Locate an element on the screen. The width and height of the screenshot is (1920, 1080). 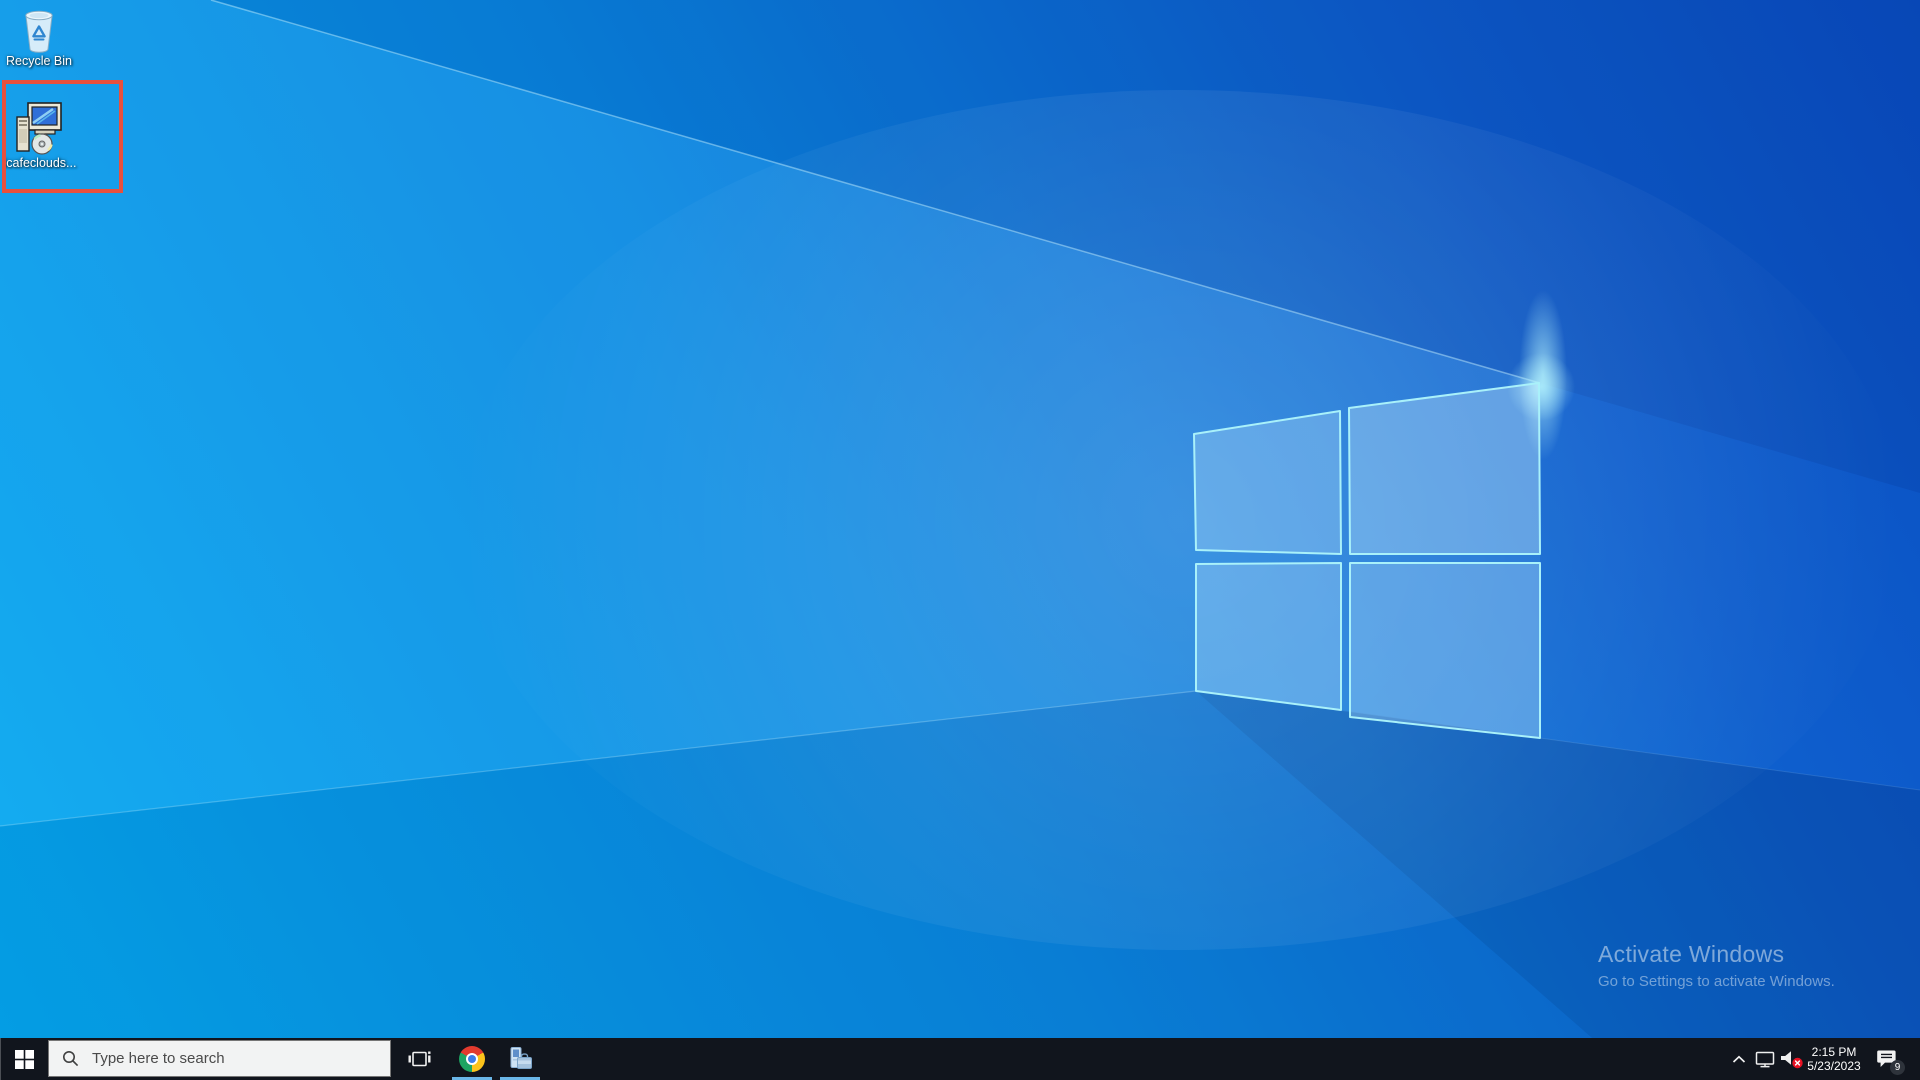
start-button is located at coordinates (24, 1059).